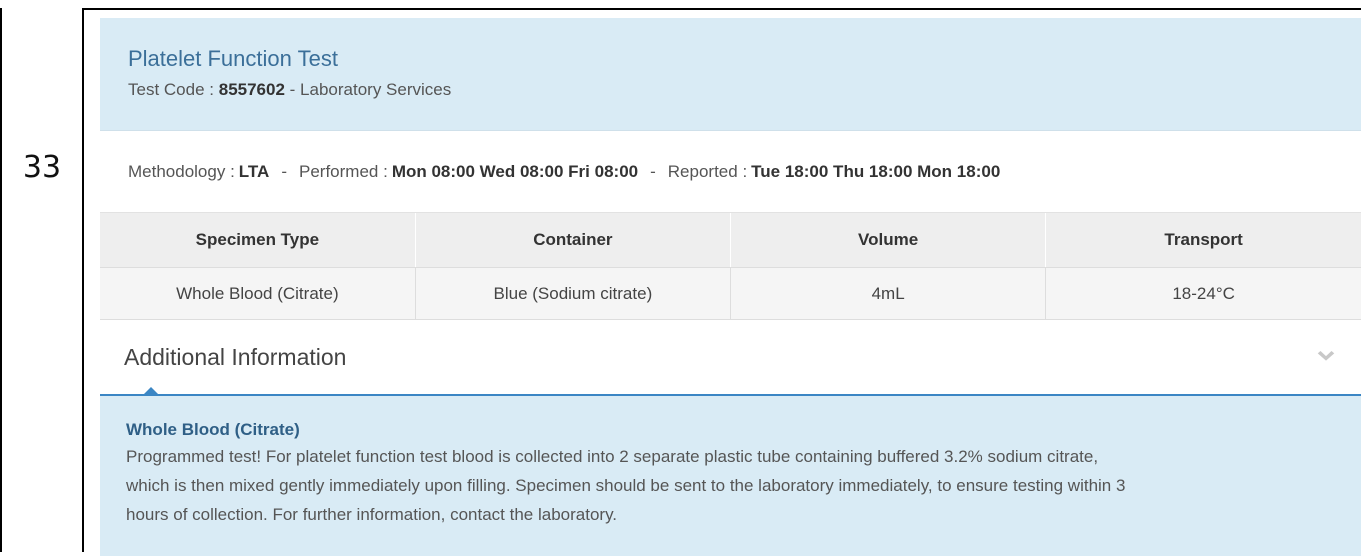 Image resolution: width=1361 pixels, height=556 pixels. What do you see at coordinates (515, 171) in the screenshot?
I see `performed-value: Mon 08:00 Wed 08:00 Fri 08:00` at bounding box center [515, 171].